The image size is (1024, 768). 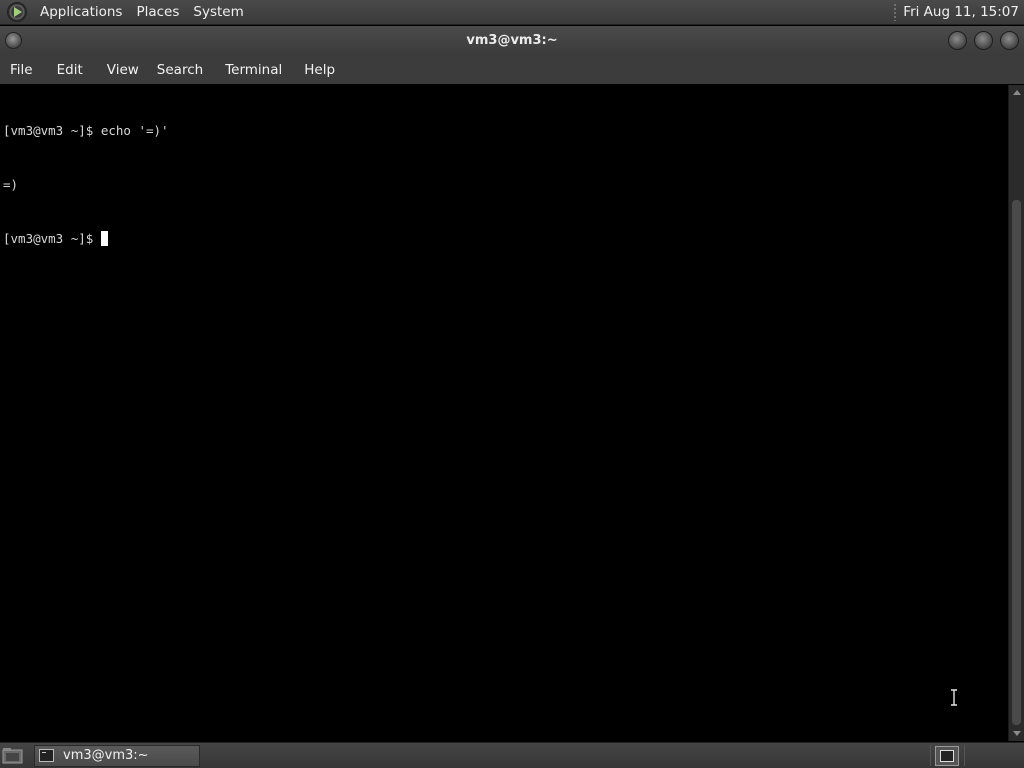 I want to click on text-cursor, so click(x=105, y=238).